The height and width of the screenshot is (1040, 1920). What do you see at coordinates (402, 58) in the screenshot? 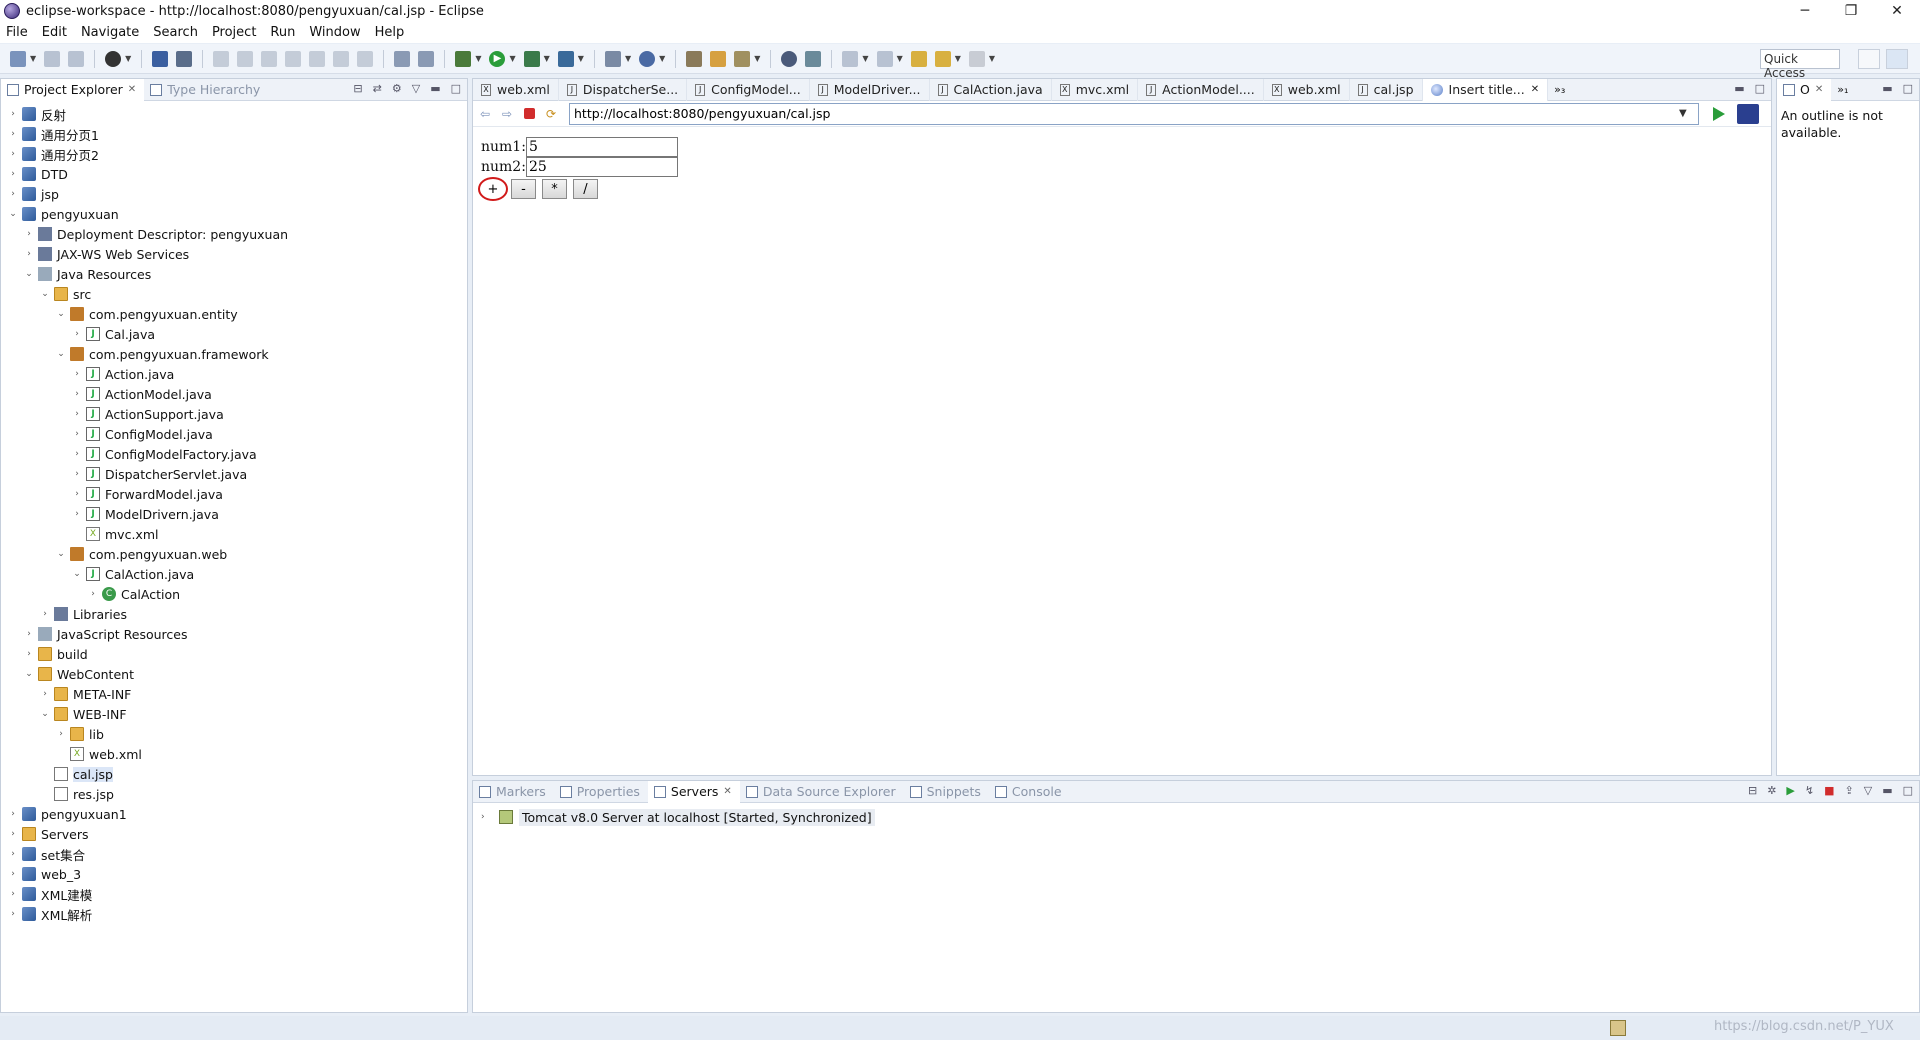
I see `drop-to-frame-icon` at bounding box center [402, 58].